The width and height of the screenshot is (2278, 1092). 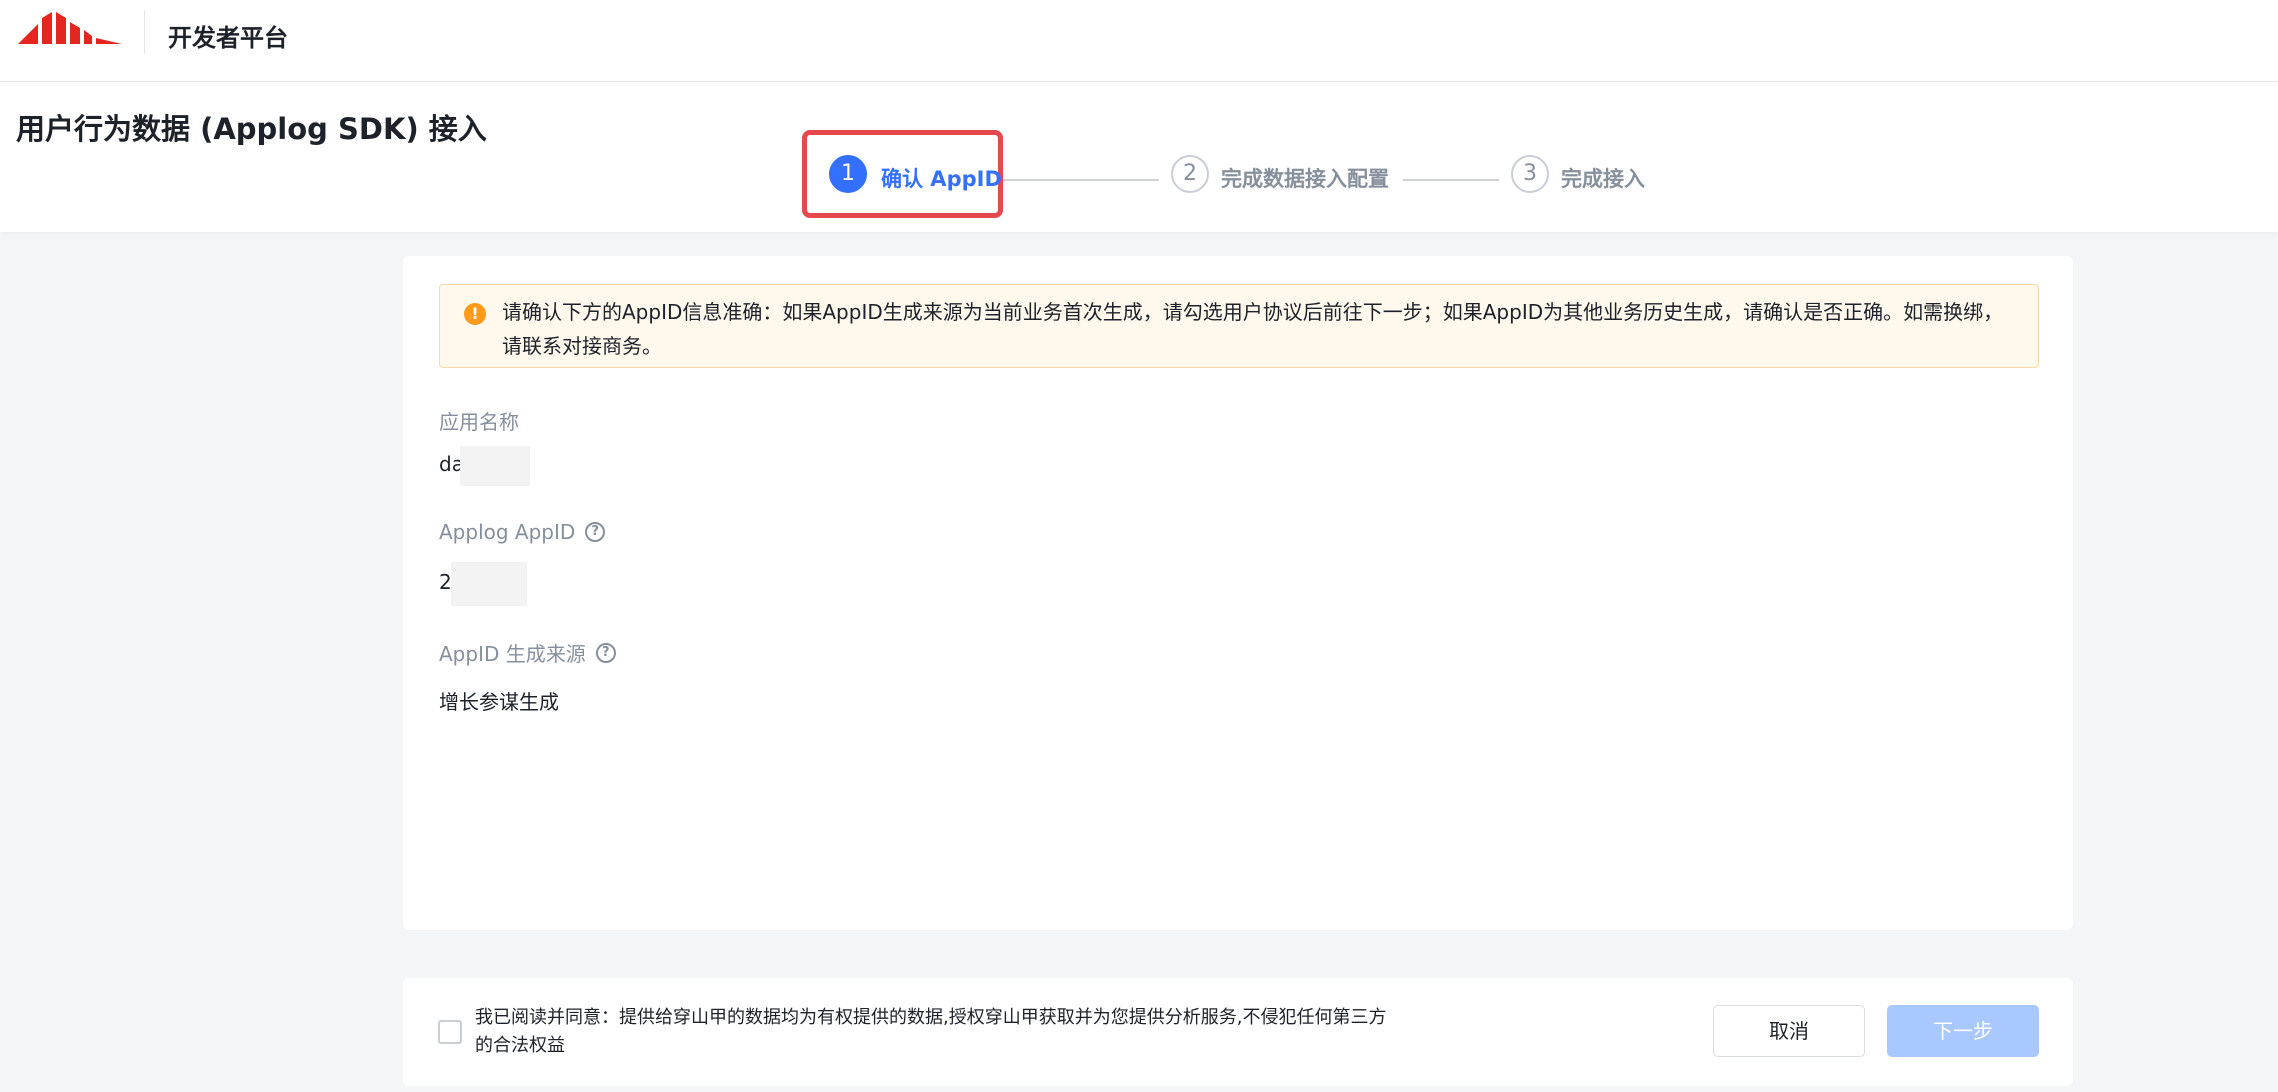 I want to click on platform-name: 开发者平台, so click(x=228, y=35).